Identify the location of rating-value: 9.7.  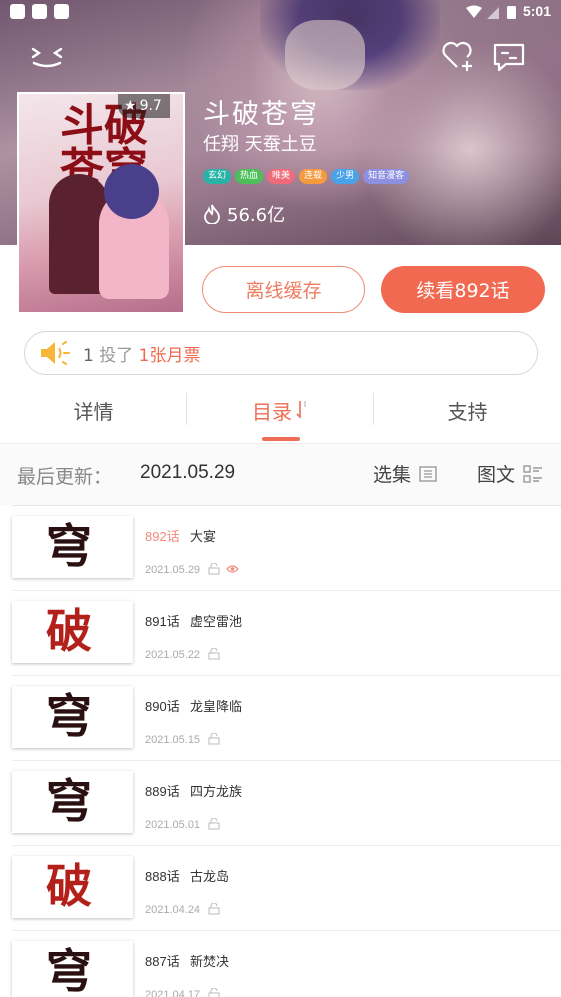
(150, 106).